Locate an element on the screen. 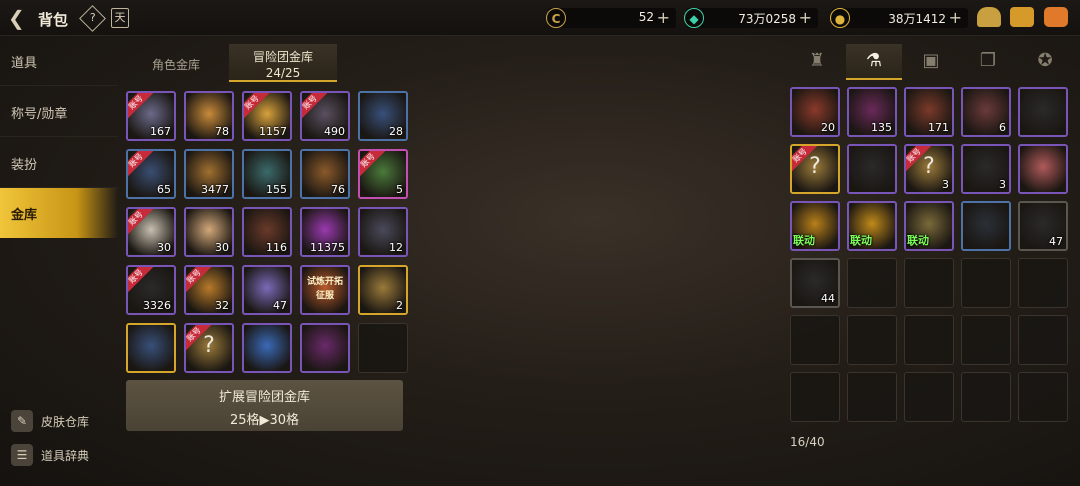 This screenshot has width=1080, height=486. sidebar-item-items: 道具 is located at coordinates (59, 61).